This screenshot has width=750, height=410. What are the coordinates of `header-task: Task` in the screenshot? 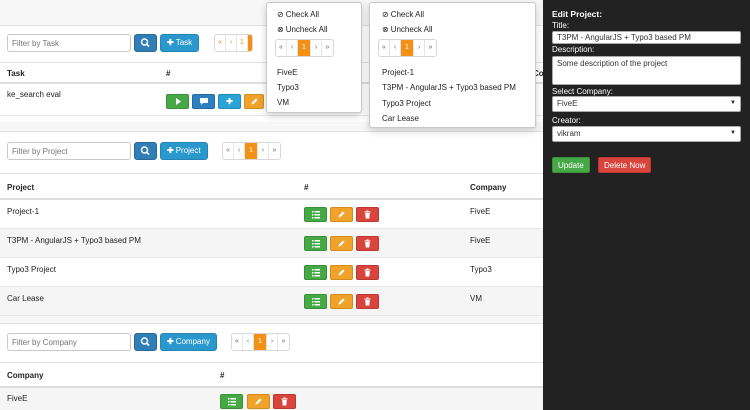 It's located at (16, 73).